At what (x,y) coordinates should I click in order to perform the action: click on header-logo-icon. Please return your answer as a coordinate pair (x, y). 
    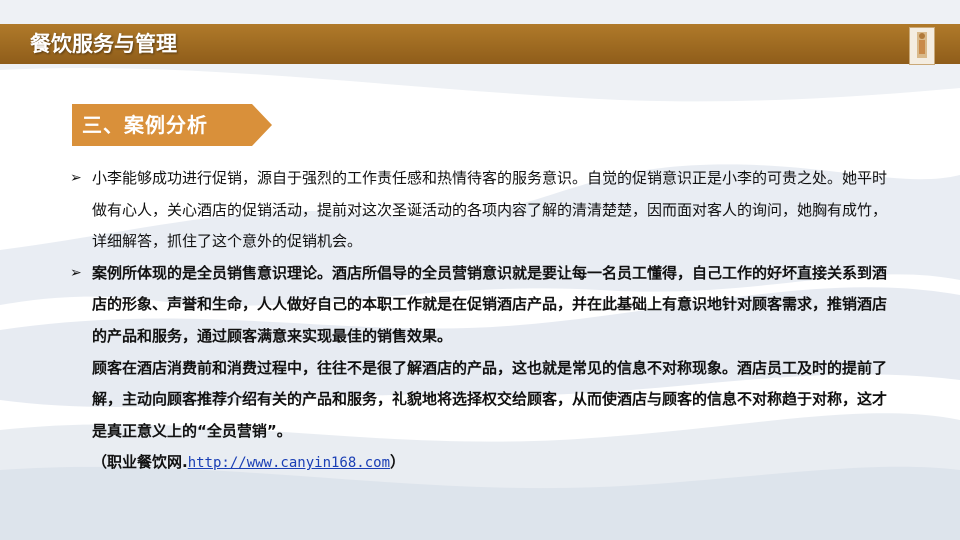
    Looking at the image, I should click on (922, 46).